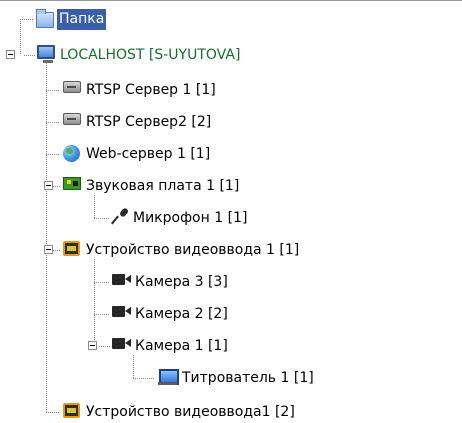 This screenshot has width=462, height=423. What do you see at coordinates (190, 218) in the screenshot?
I see `tree-item-label: Микрофон 1 [1]` at bounding box center [190, 218].